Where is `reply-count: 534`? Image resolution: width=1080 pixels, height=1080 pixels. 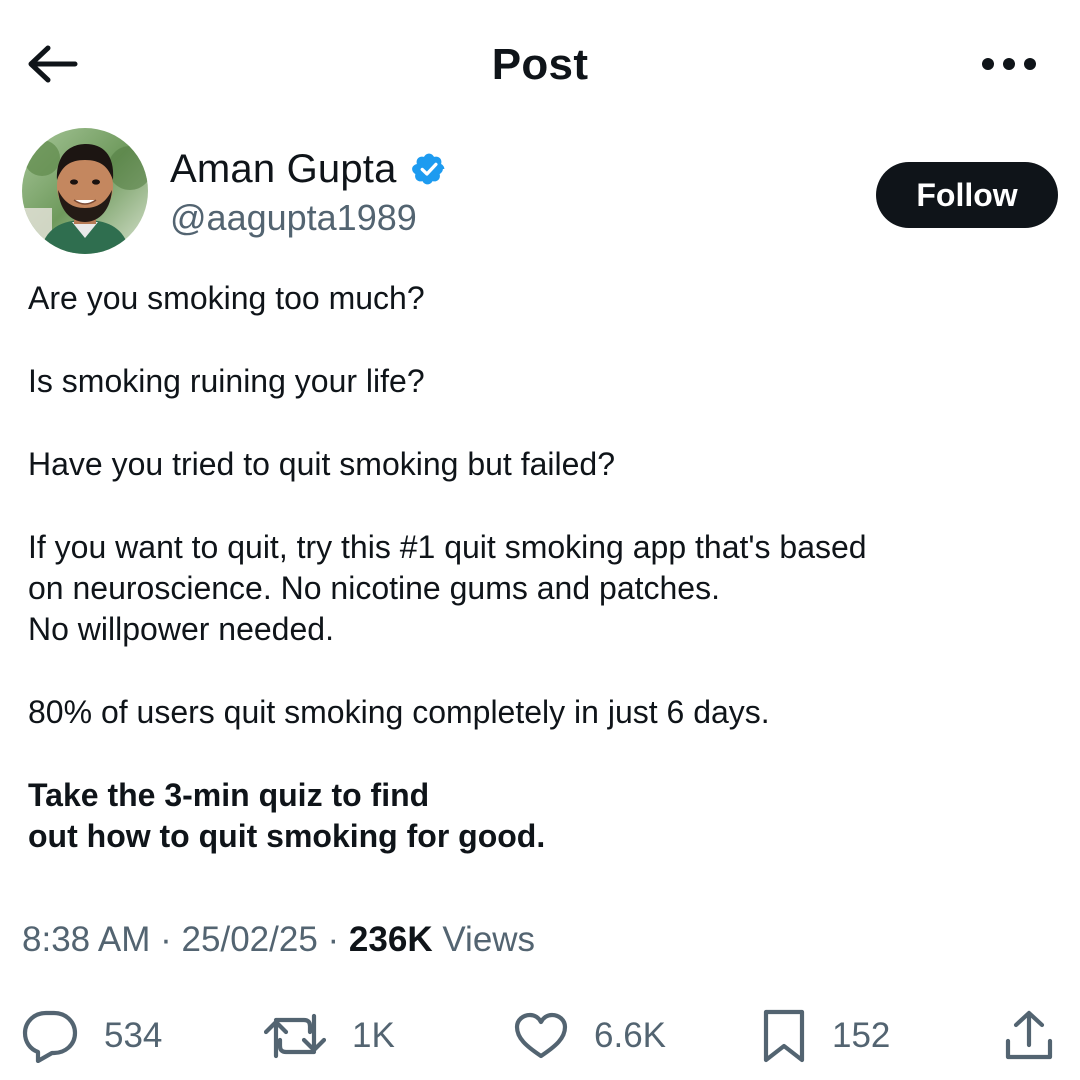
reply-count: 534 is located at coordinates (133, 1035).